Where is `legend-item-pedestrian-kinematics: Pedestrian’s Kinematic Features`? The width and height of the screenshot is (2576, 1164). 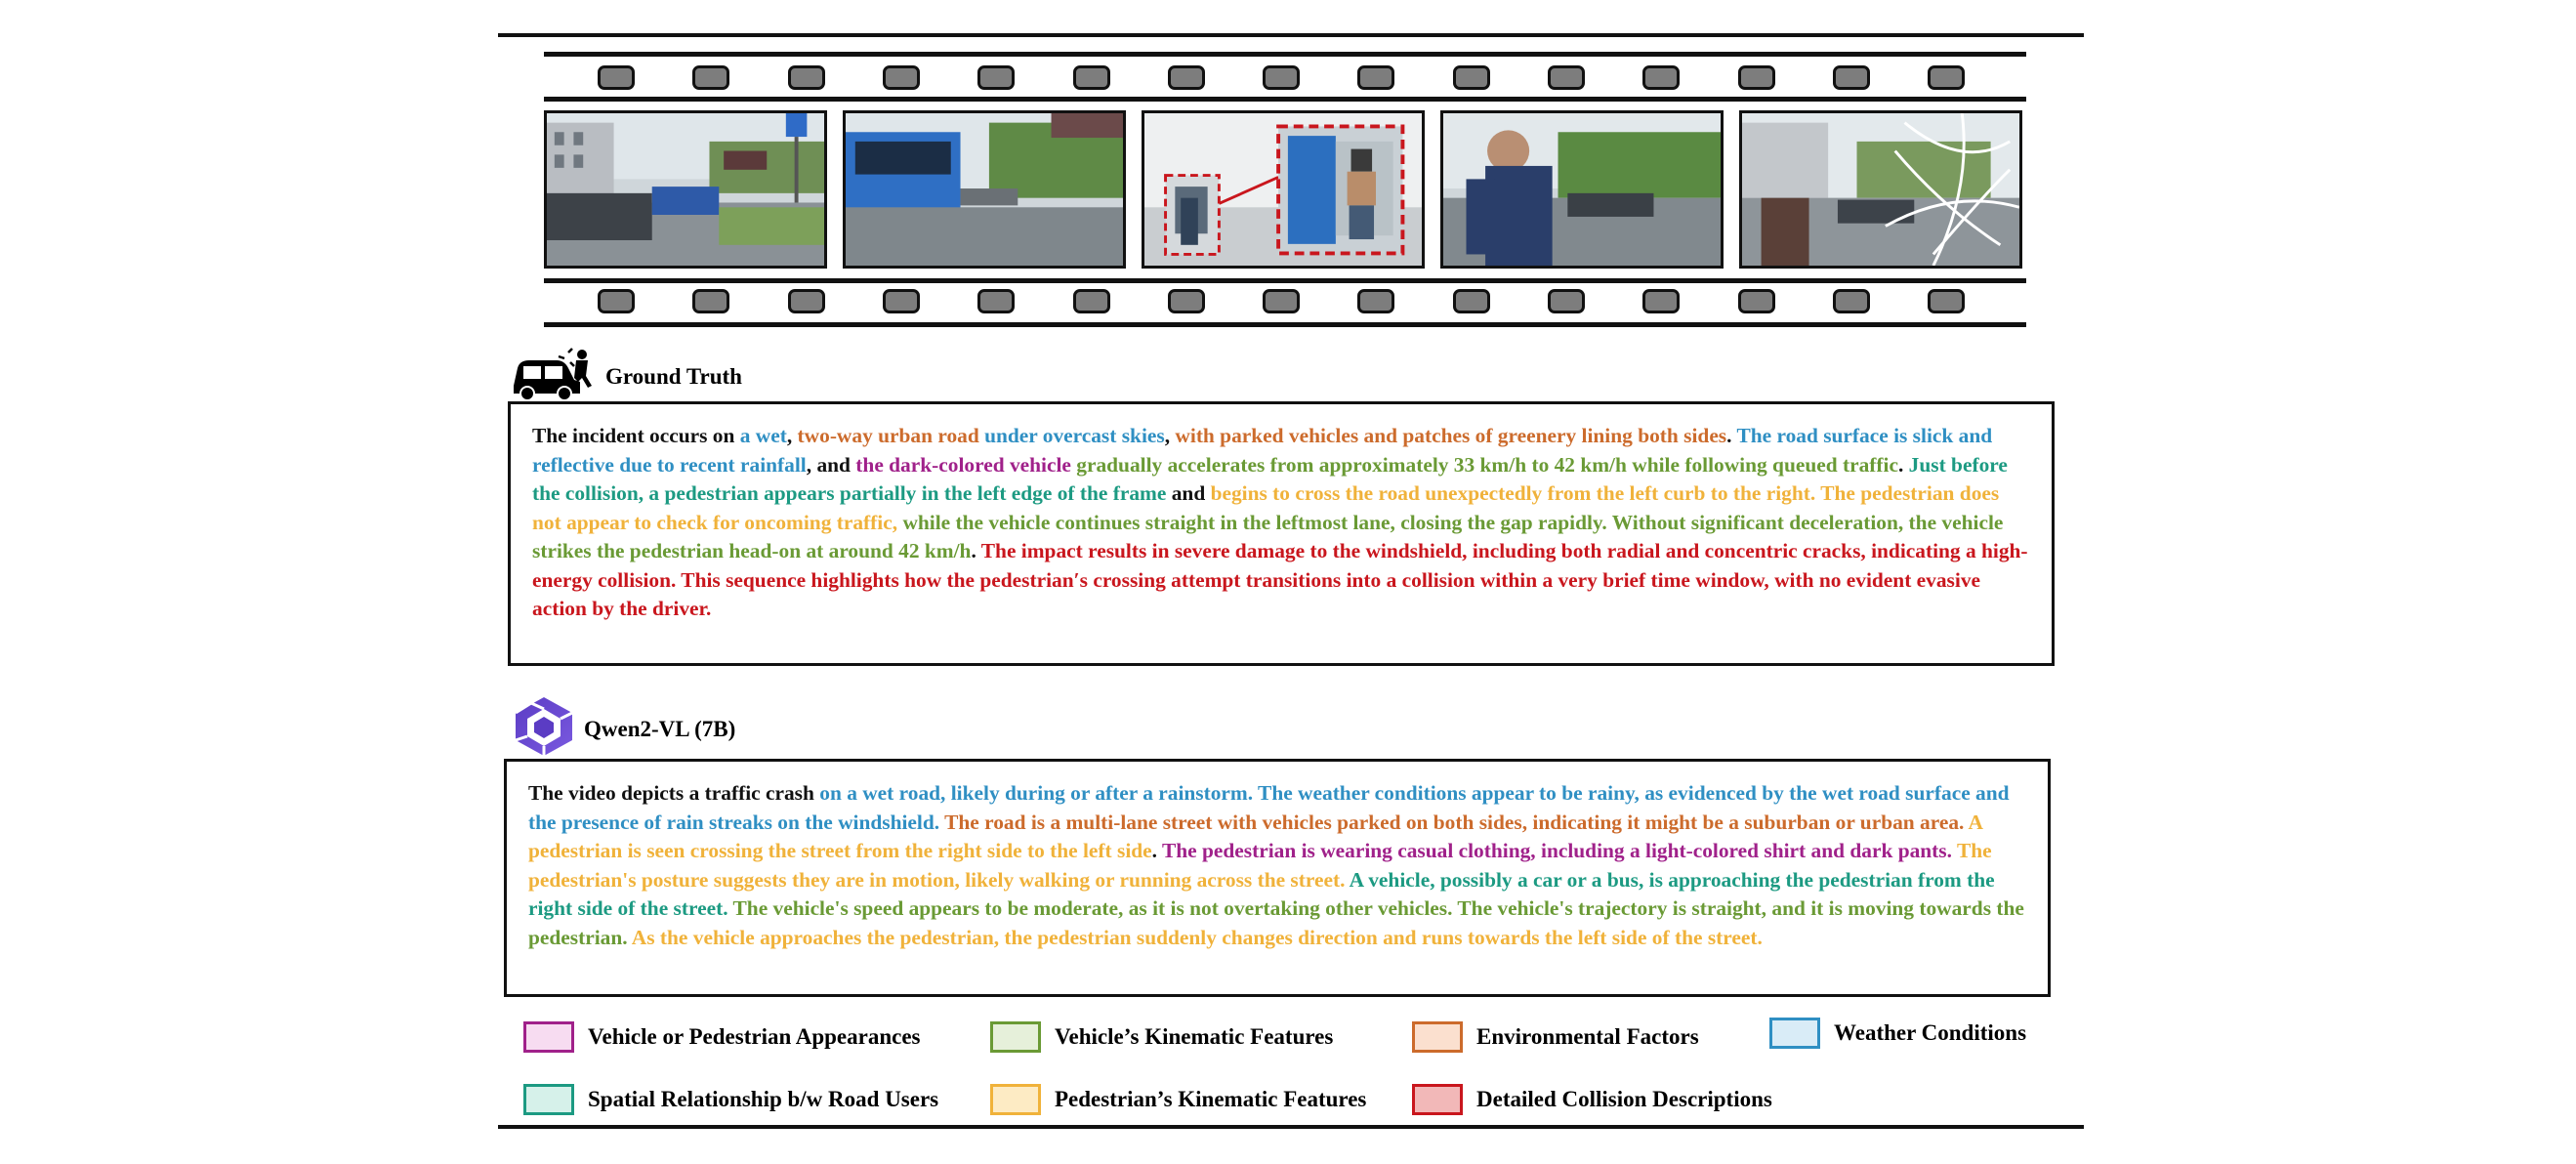 legend-item-pedestrian-kinematics: Pedestrian’s Kinematic Features is located at coordinates (1178, 1099).